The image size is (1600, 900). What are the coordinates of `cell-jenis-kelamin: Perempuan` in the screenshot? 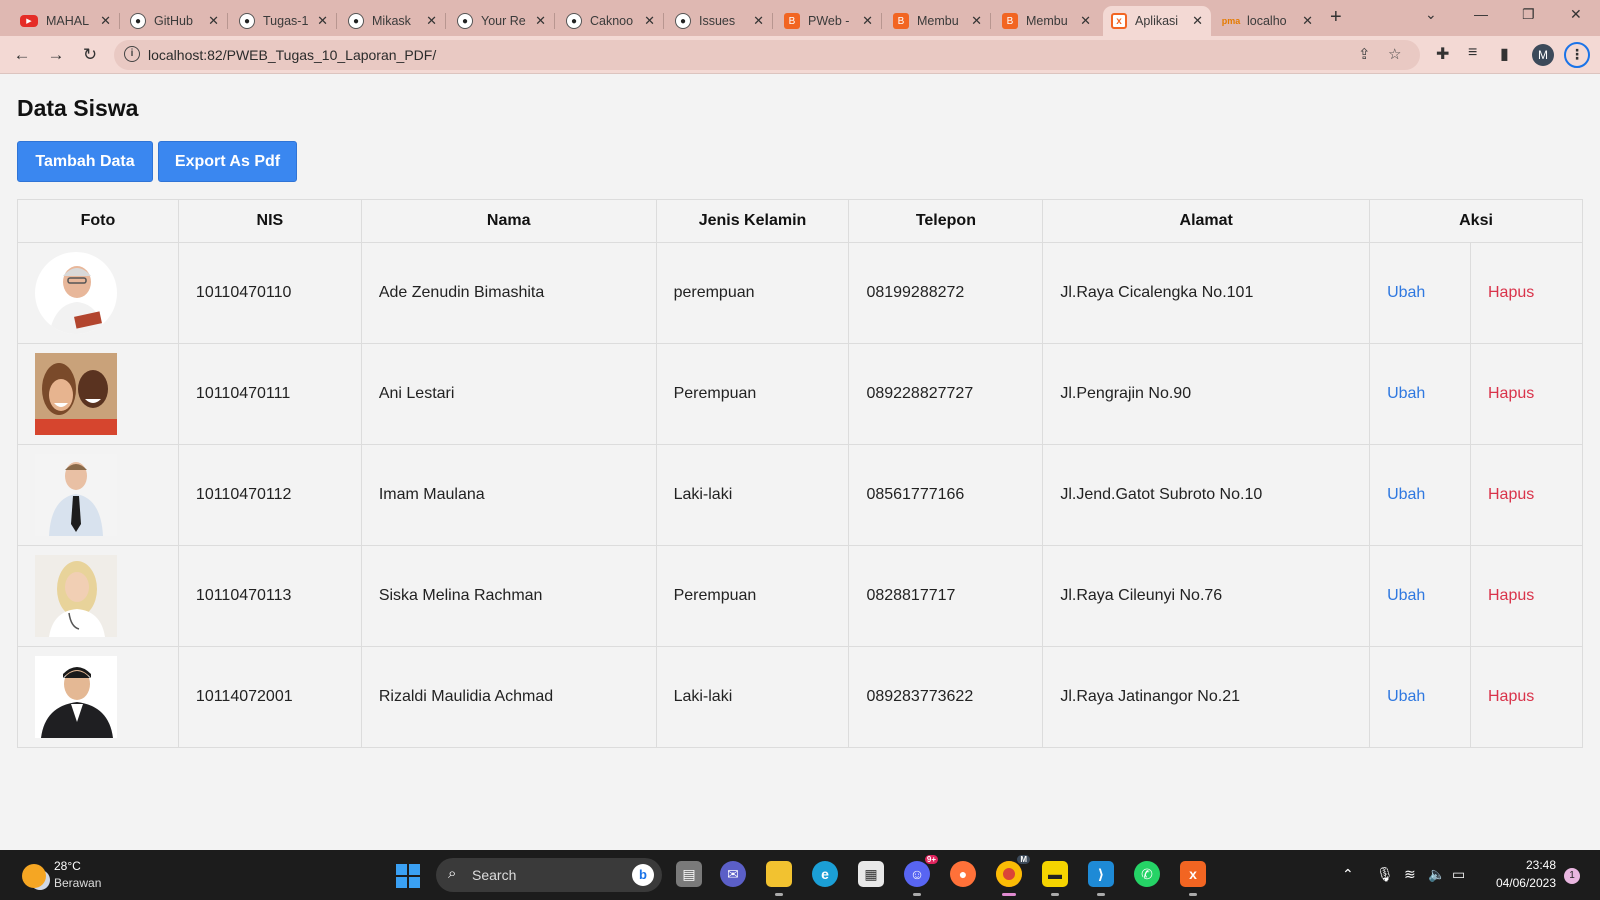 It's located at (752, 394).